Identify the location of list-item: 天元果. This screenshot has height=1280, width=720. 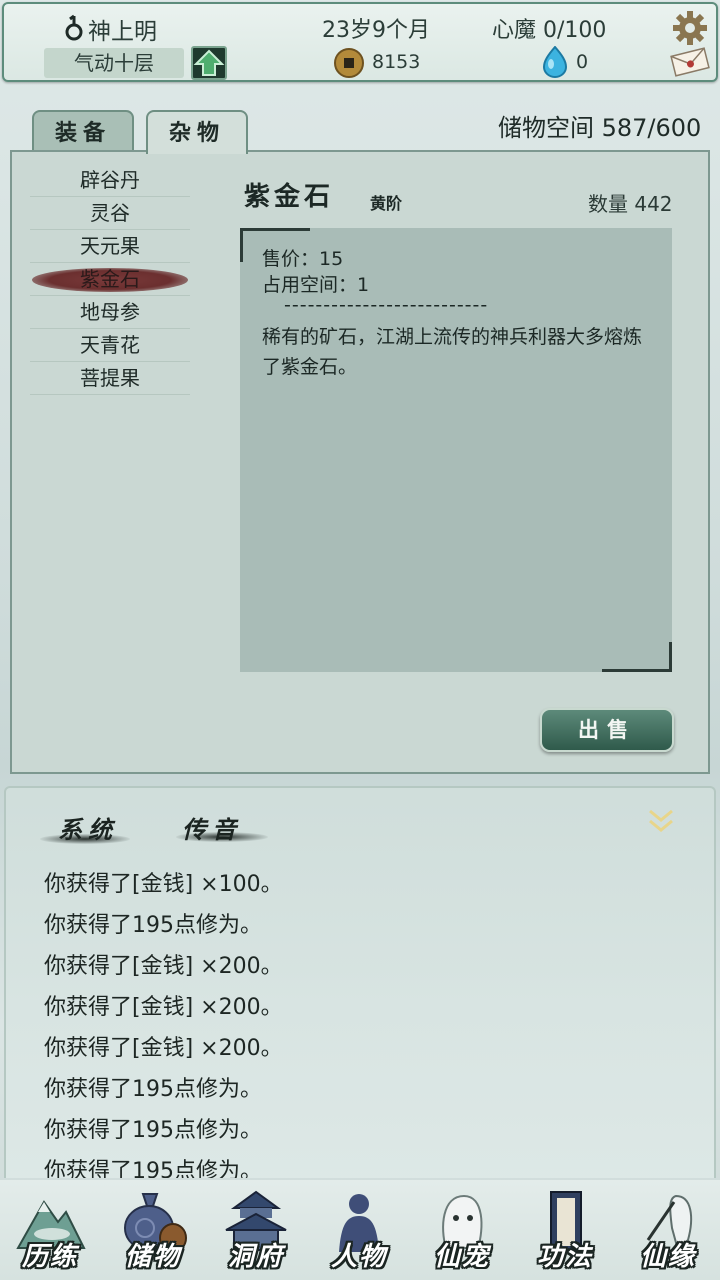
(110, 246).